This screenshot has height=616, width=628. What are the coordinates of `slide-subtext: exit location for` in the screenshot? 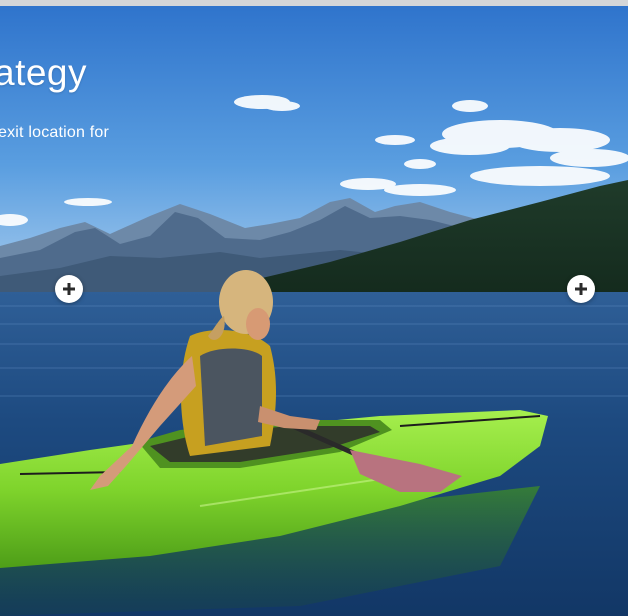 It's located at (55, 132).